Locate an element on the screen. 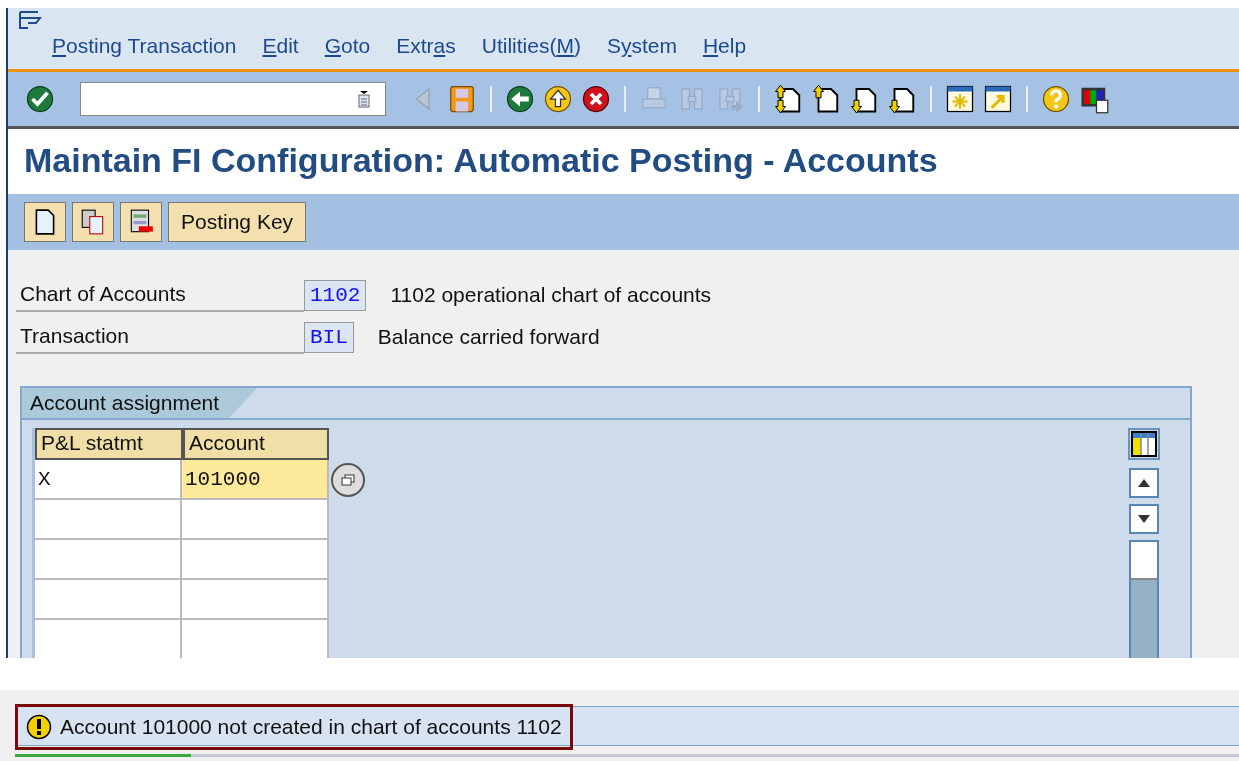 The image size is (1239, 761). command-field is located at coordinates (233, 99).